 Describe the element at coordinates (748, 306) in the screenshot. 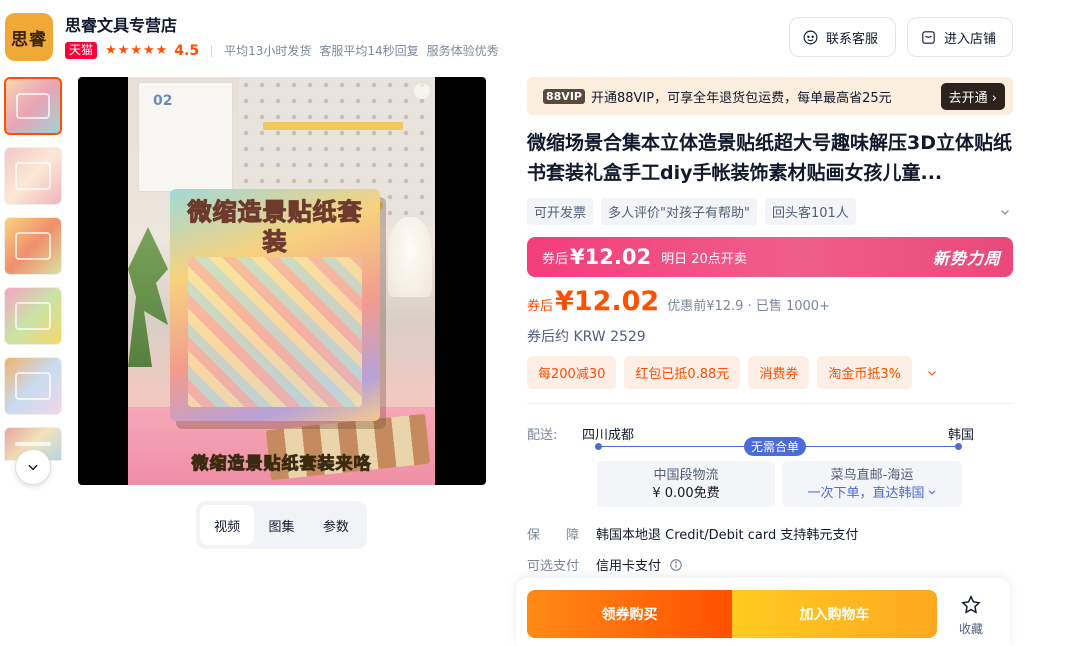

I see `price-original-and-sold: 优惠前¥12.9 · 已售 1000+` at that location.